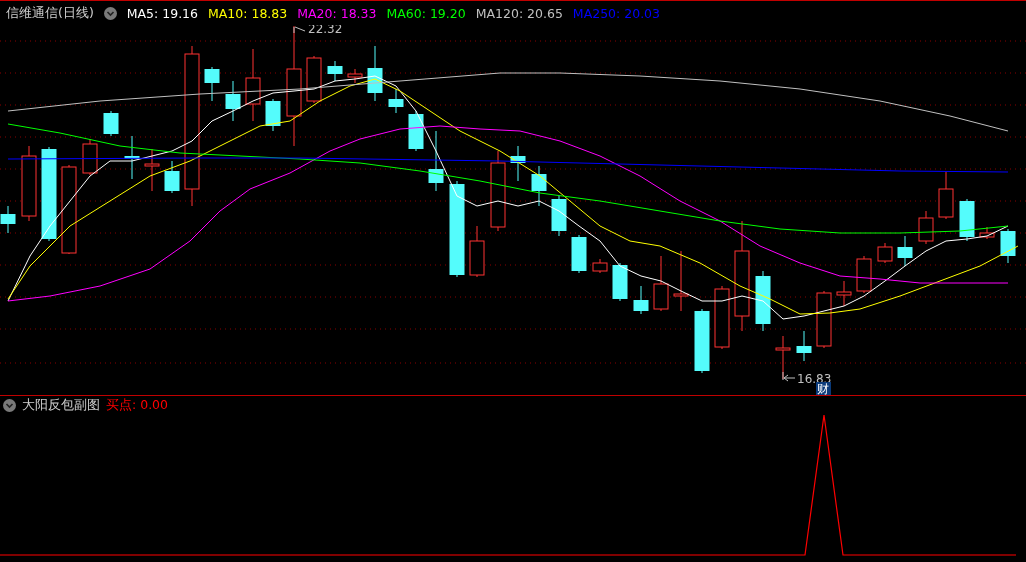 This screenshot has height=562, width=1026. Describe the element at coordinates (162, 13) in the screenshot. I see `indicator-value: MA5: 19.16` at that location.